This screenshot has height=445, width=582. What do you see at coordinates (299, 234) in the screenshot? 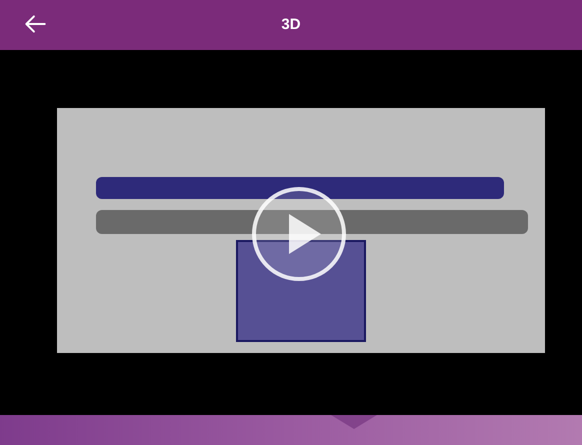
I see `play-icon` at bounding box center [299, 234].